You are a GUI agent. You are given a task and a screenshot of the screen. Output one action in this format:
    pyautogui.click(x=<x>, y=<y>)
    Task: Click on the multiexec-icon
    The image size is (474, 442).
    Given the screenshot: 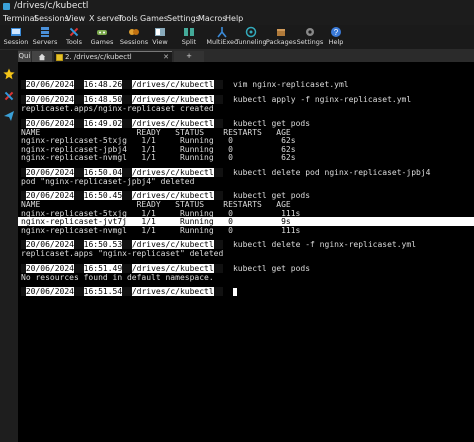 What is the action you would take?
    pyautogui.click(x=222, y=32)
    